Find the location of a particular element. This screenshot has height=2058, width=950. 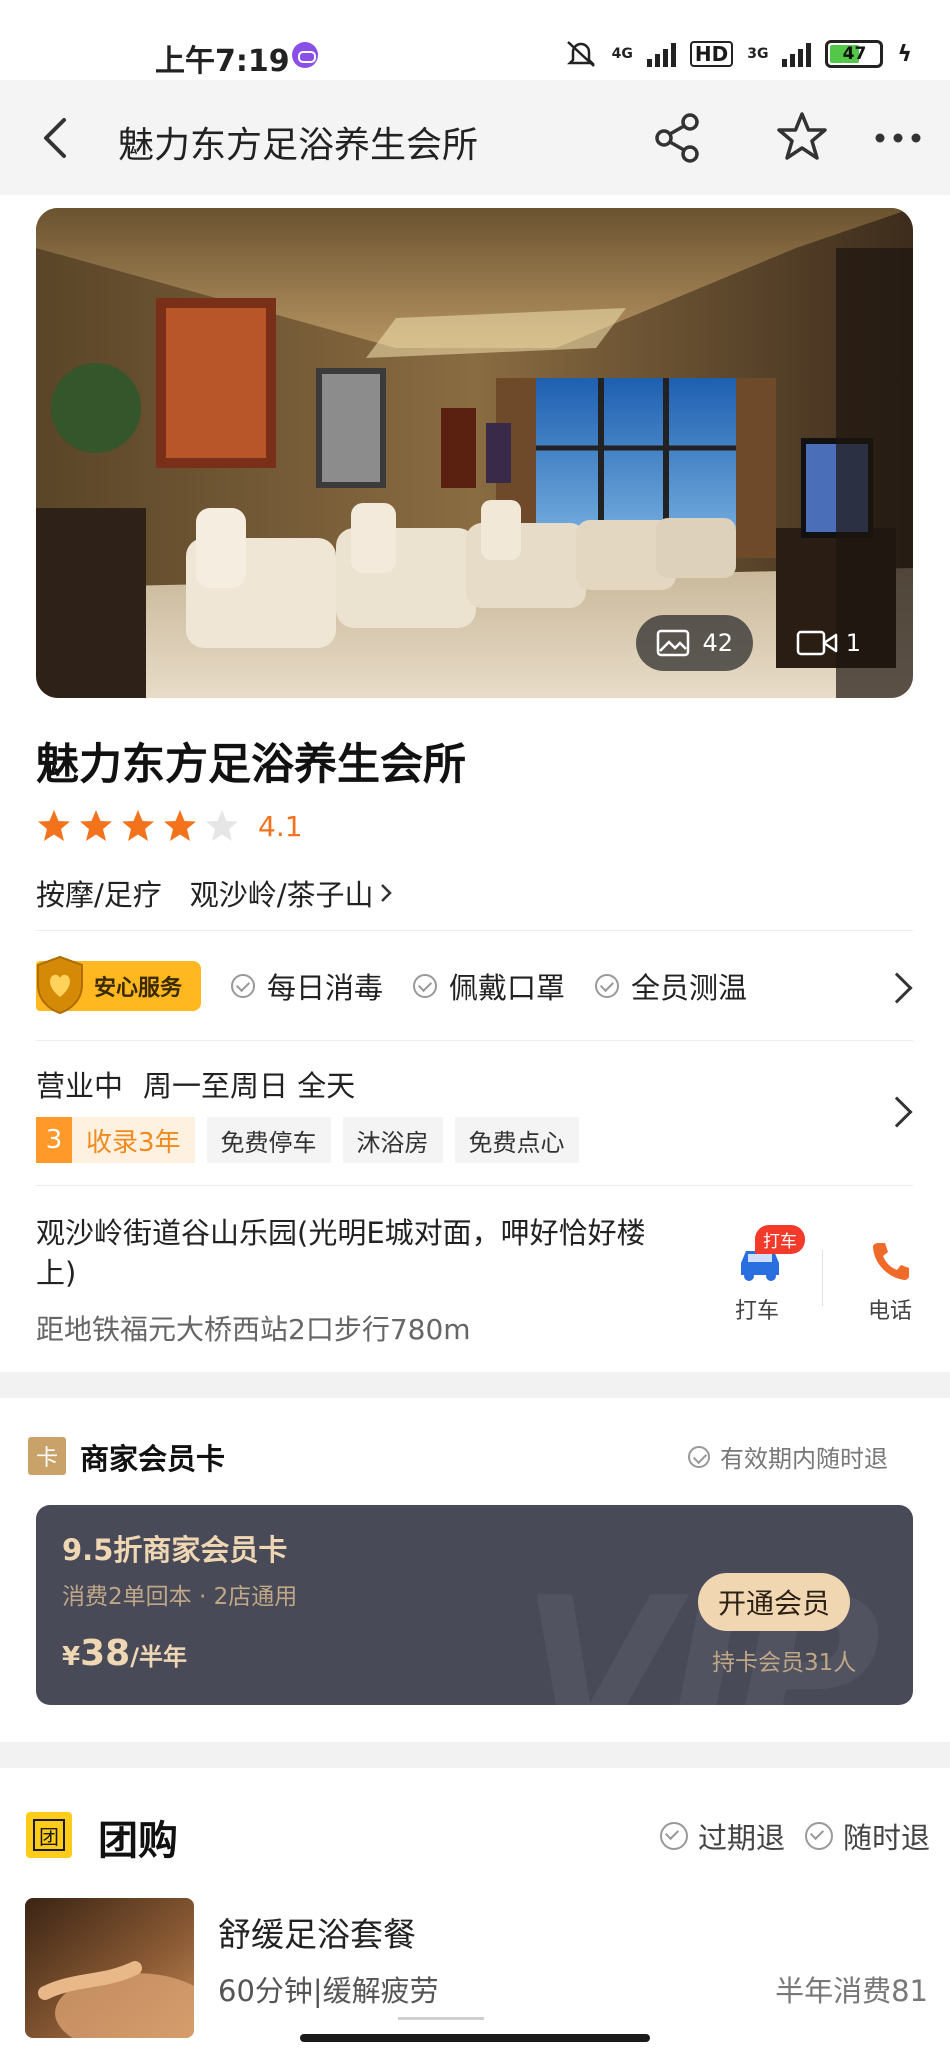

years-listed-tag: 3 收录3年 is located at coordinates (115, 1140).